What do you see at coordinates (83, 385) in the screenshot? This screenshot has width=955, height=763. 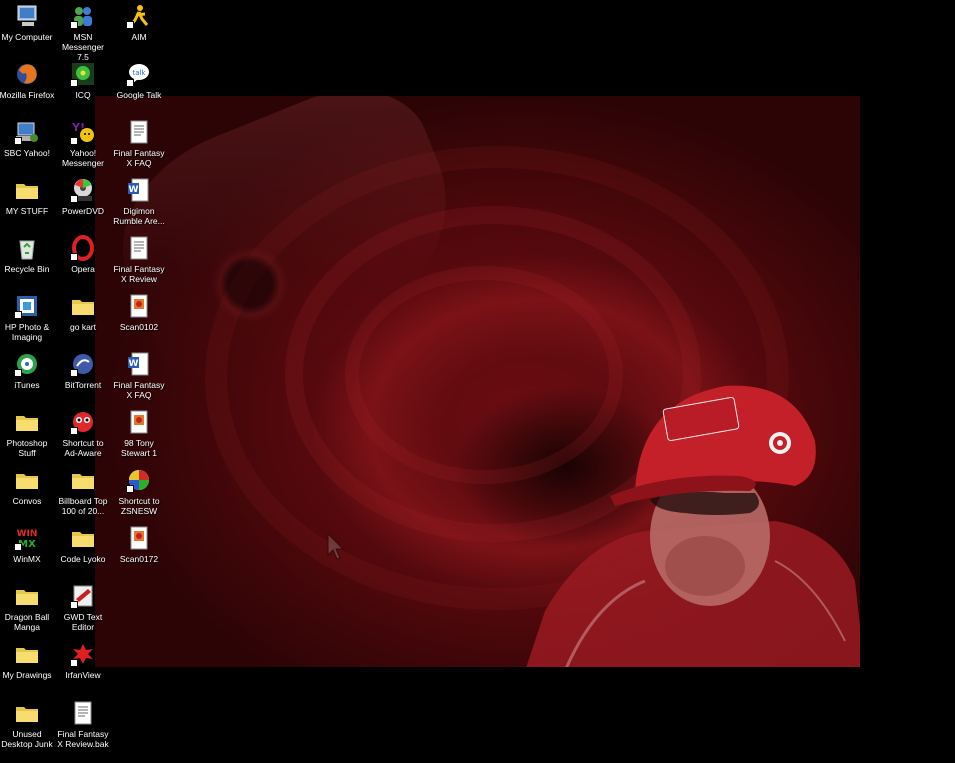 I see `desktop-icon-label: BitTorrent` at bounding box center [83, 385].